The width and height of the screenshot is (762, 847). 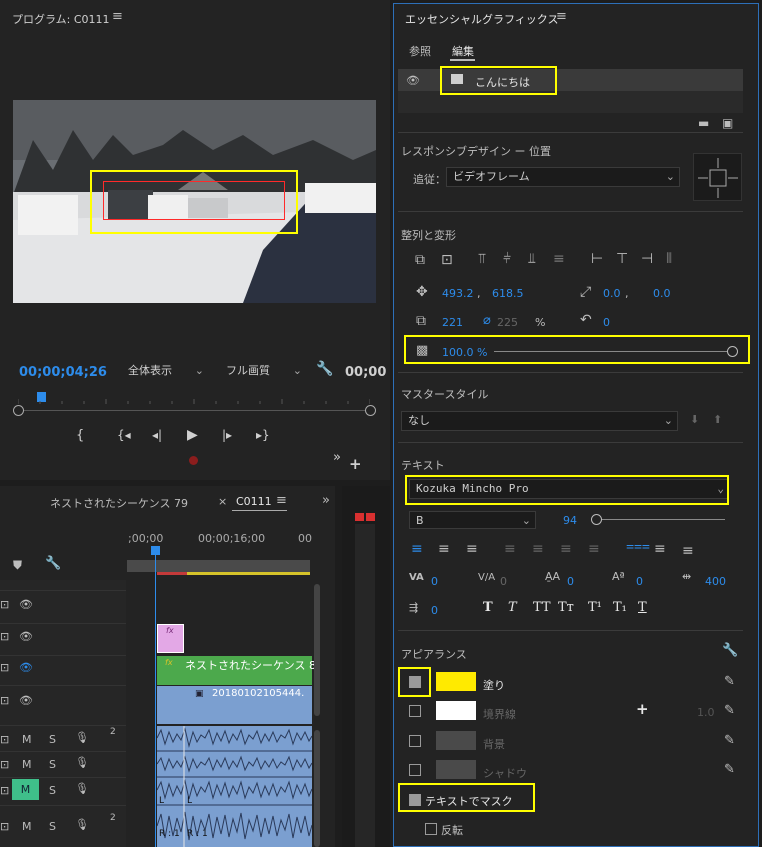 What do you see at coordinates (227, 435) in the screenshot?
I see `step-forward-icon: |▸` at bounding box center [227, 435].